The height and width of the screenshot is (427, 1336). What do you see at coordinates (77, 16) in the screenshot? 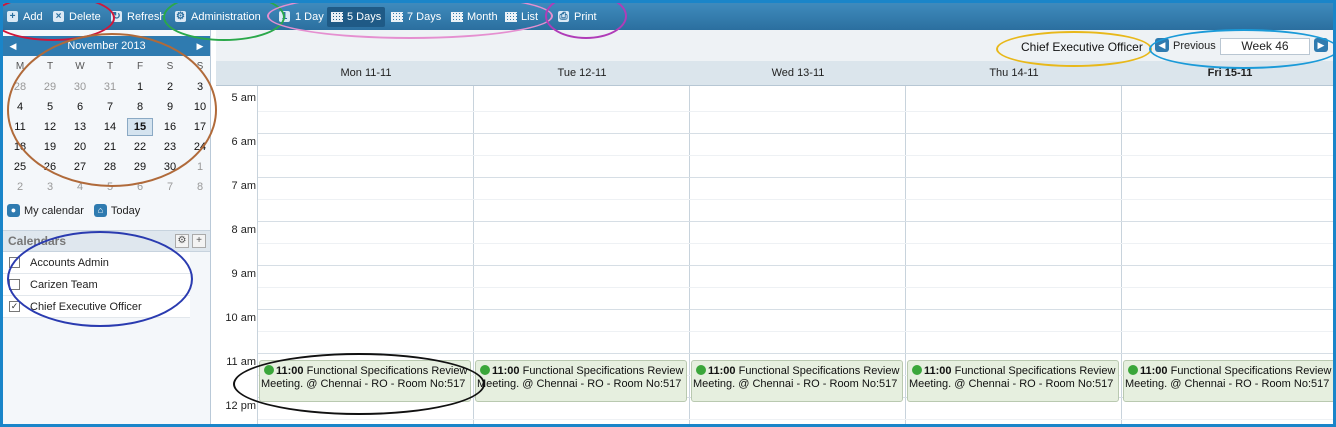
I see `delete-button: × Delete` at bounding box center [77, 16].